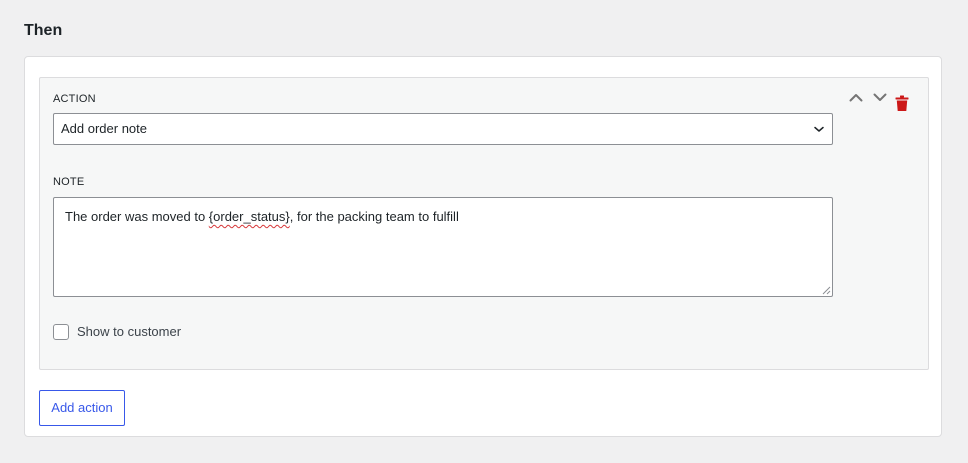 The height and width of the screenshot is (463, 968). I want to click on chevron-up-icon, so click(856, 97).